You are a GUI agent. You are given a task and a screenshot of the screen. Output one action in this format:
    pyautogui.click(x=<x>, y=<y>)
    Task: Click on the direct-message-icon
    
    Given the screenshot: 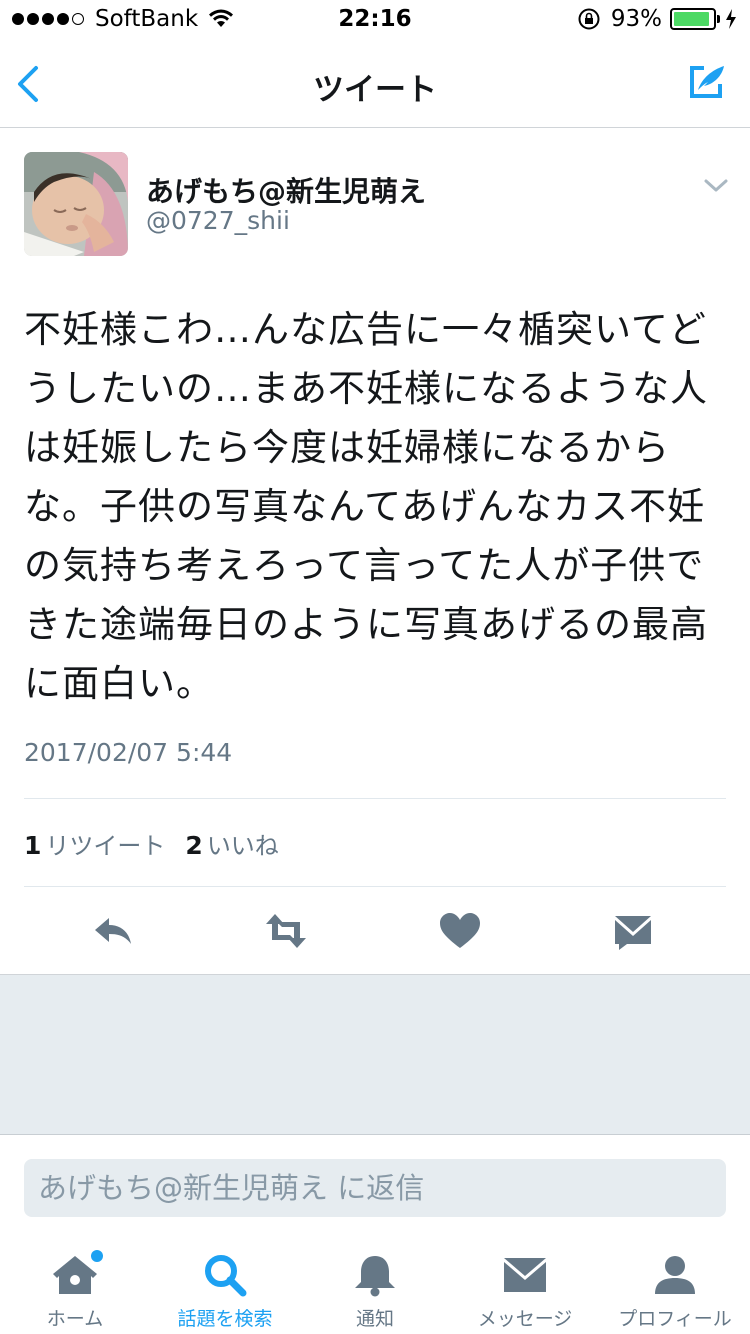 What is the action you would take?
    pyautogui.click(x=633, y=931)
    